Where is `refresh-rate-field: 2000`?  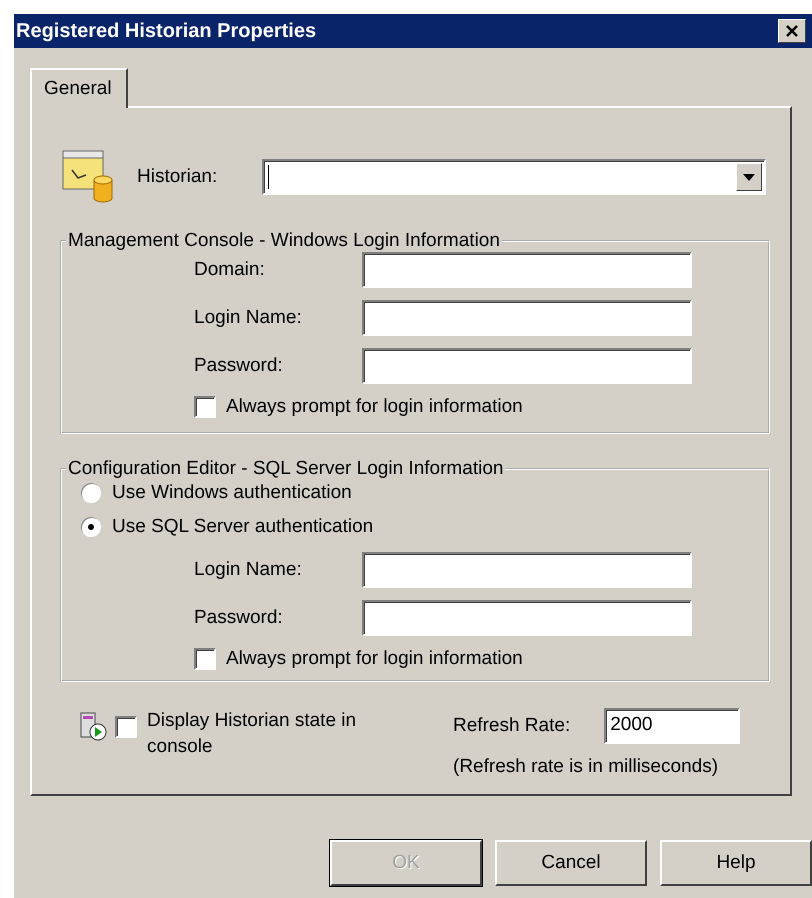
refresh-rate-field: 2000 is located at coordinates (672, 726).